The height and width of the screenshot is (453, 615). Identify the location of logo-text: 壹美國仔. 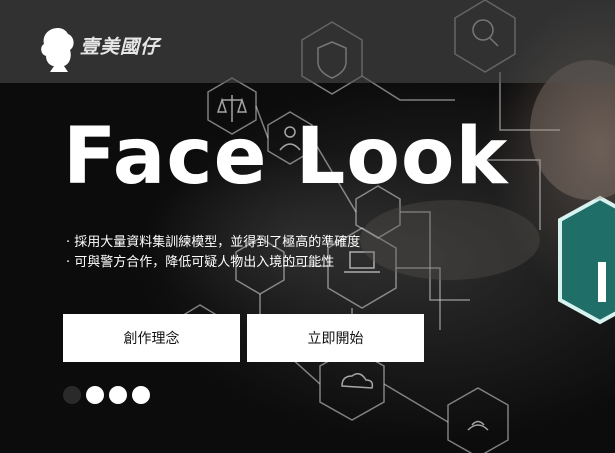
(120, 47).